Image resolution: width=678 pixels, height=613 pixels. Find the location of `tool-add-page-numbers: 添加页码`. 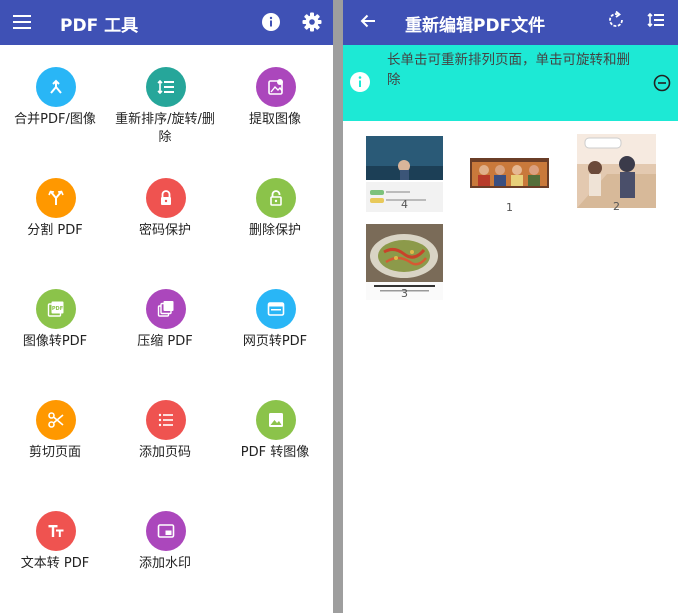

tool-add-page-numbers: 添加页码 is located at coordinates (165, 428).